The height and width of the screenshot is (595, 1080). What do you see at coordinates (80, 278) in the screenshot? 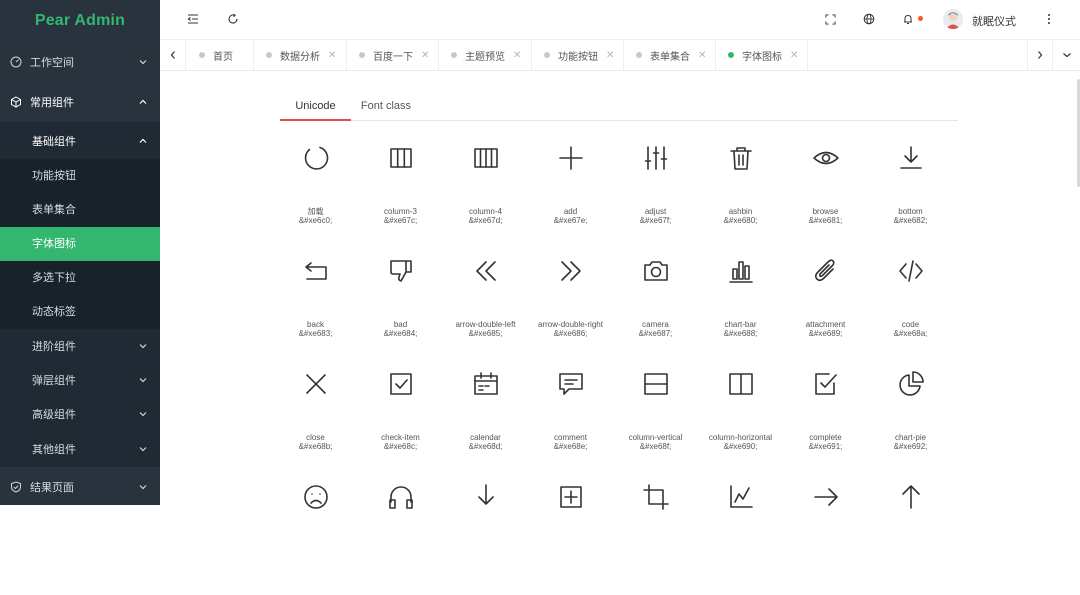
I see `sidebar-item: 多选下拉` at bounding box center [80, 278].